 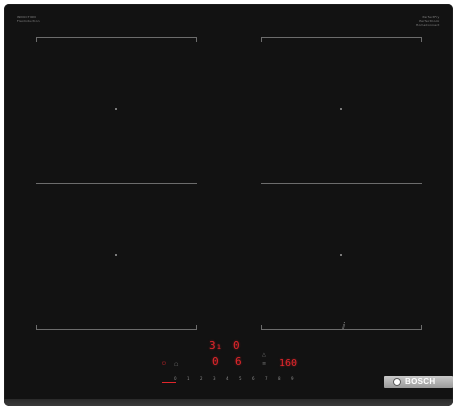 What do you see at coordinates (292, 378) in the screenshot?
I see `slider-step-9: 9` at bounding box center [292, 378].